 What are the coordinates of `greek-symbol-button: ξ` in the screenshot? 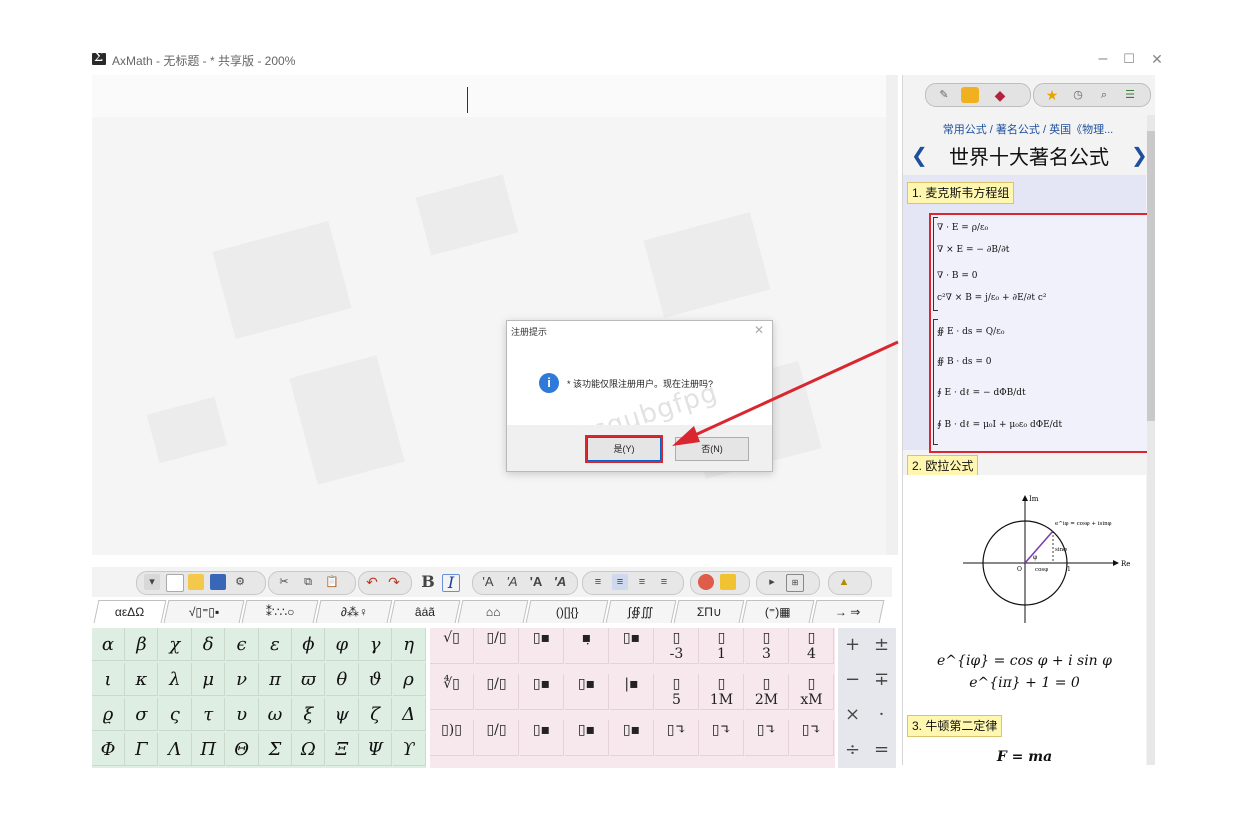 It's located at (309, 714).